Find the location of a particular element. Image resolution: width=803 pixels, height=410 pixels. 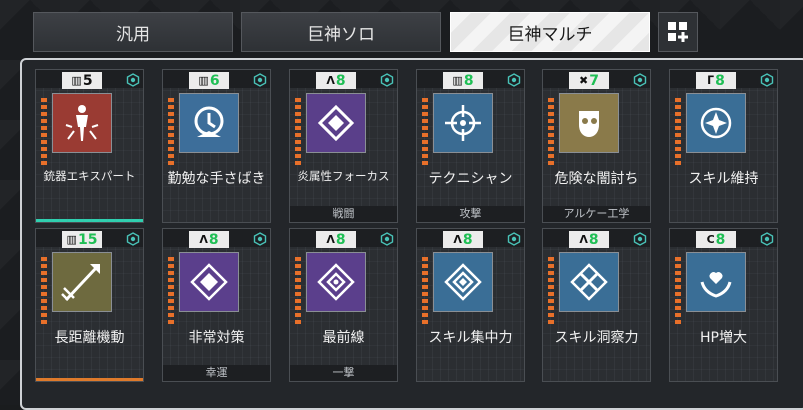

skill-card: Λ 8 最前線 一撃 is located at coordinates (343, 305).